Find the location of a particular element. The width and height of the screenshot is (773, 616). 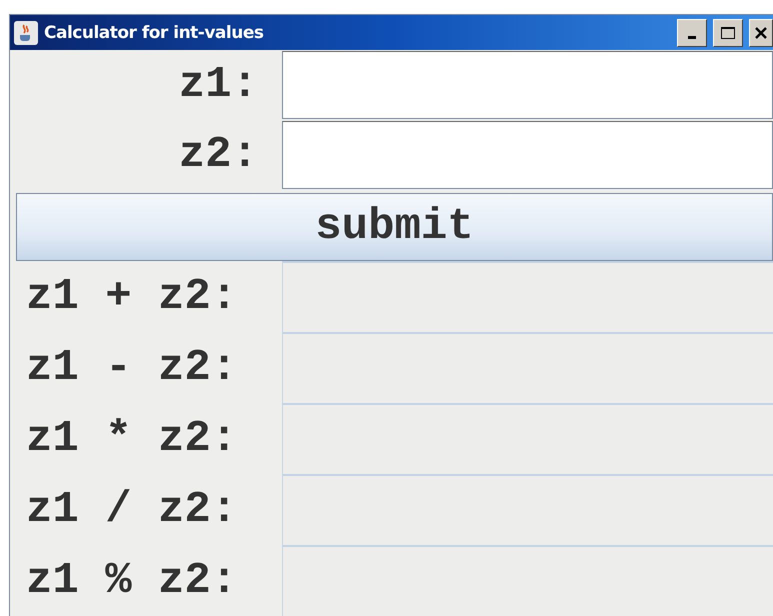

minimize-icon is located at coordinates (692, 37).